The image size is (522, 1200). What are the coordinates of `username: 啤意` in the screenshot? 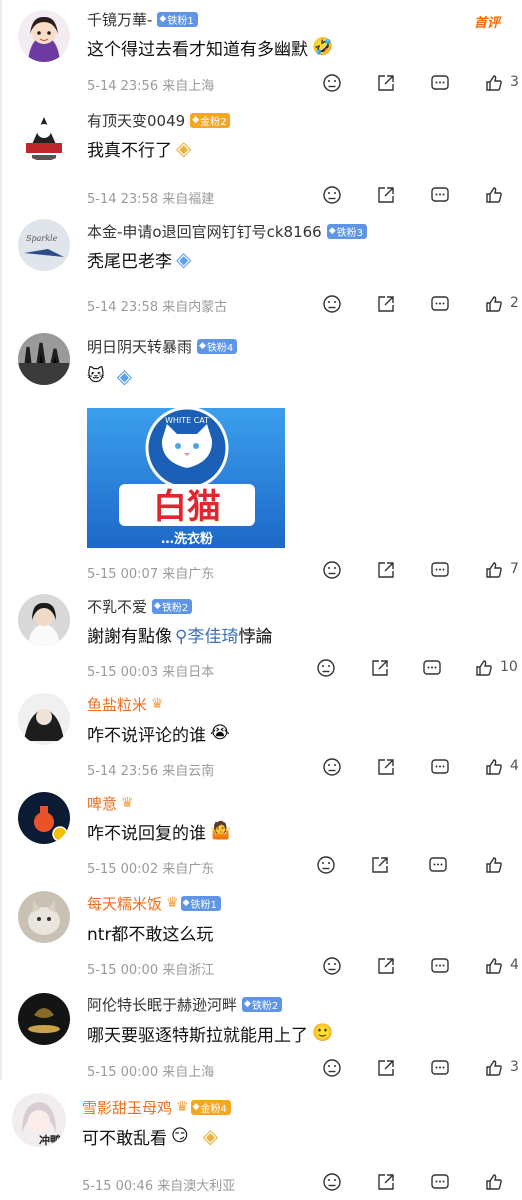 It's located at (102, 803).